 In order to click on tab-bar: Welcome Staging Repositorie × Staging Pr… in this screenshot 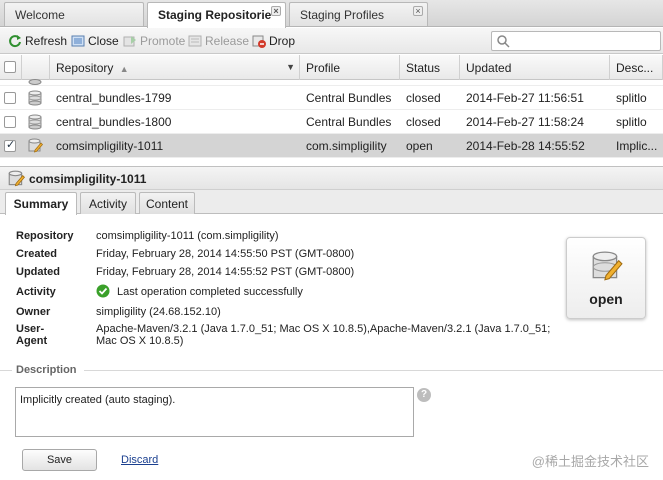, I will do `click(331, 14)`.